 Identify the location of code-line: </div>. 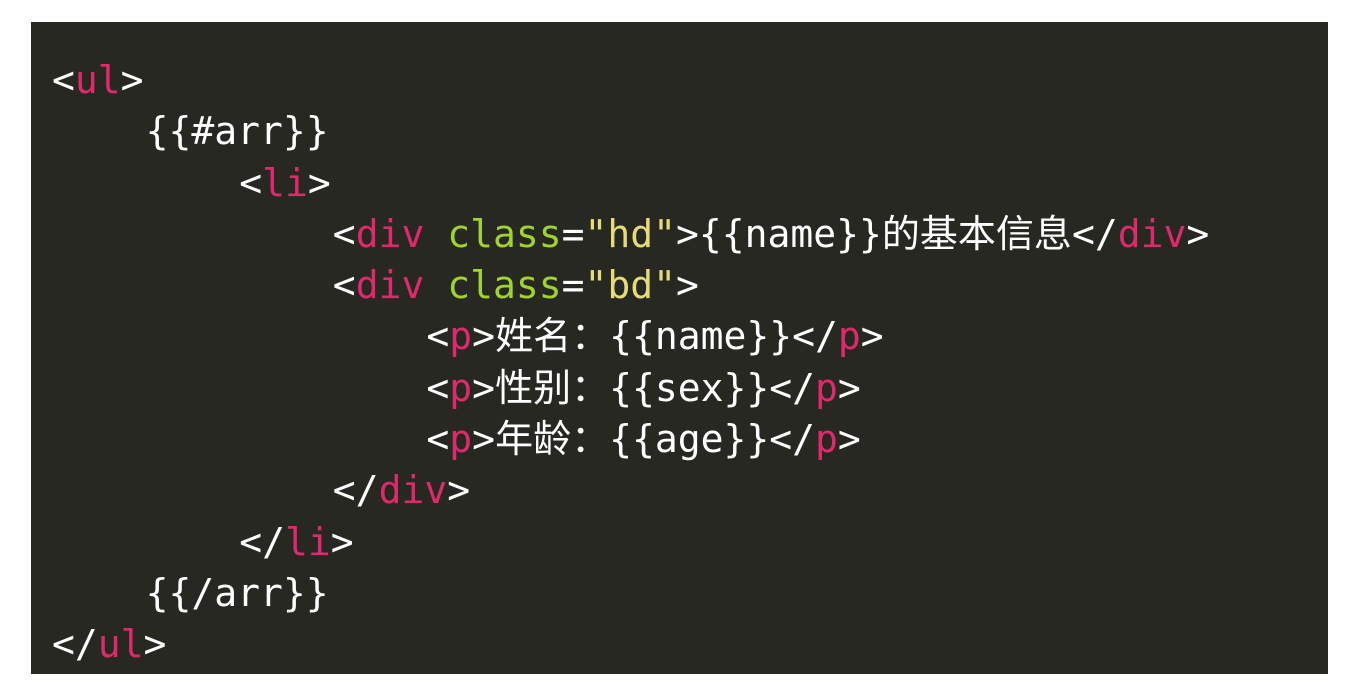
(690, 490).